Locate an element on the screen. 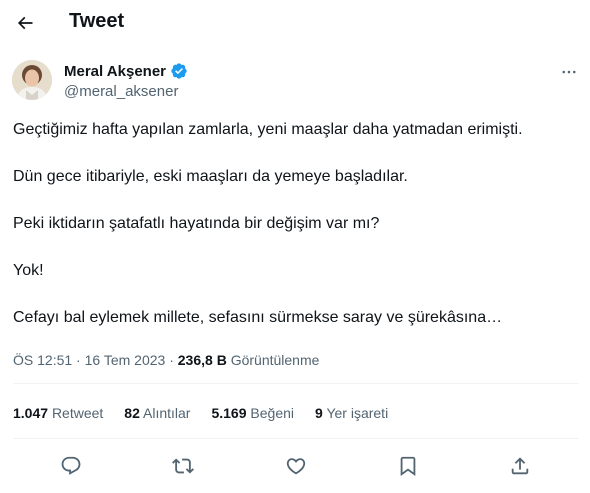 The image size is (590, 493). retweet-icon is located at coordinates (183, 466).